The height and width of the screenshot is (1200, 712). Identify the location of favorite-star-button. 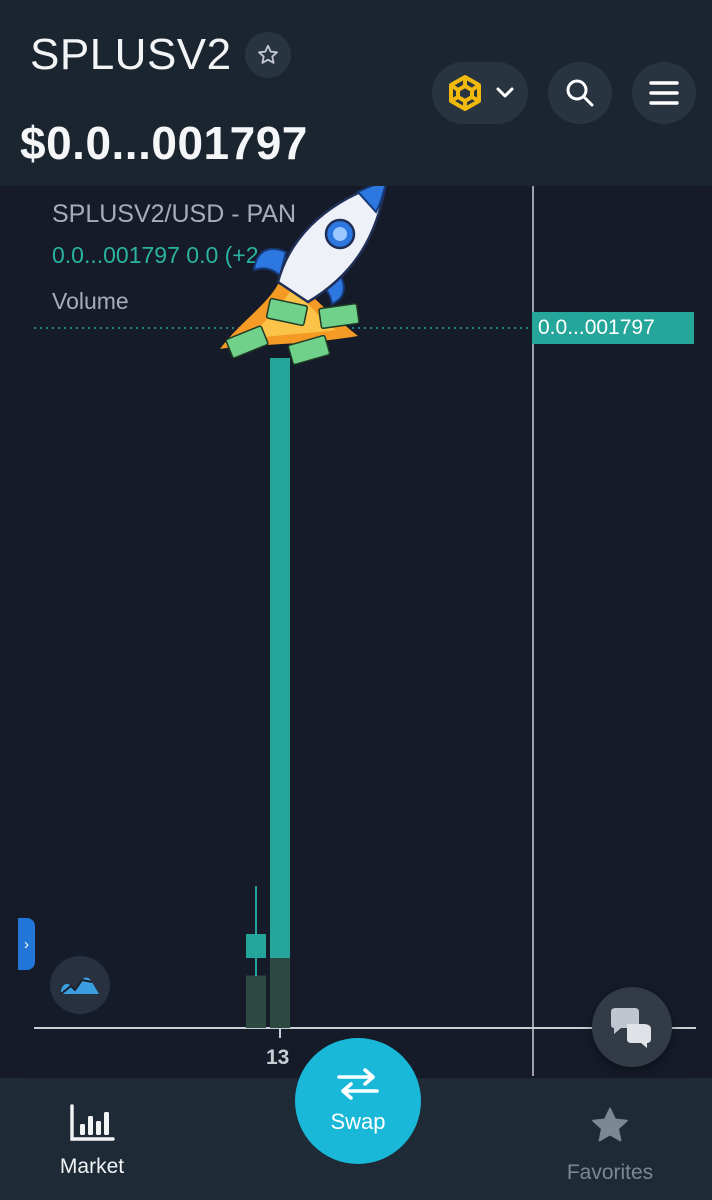
(268, 55).